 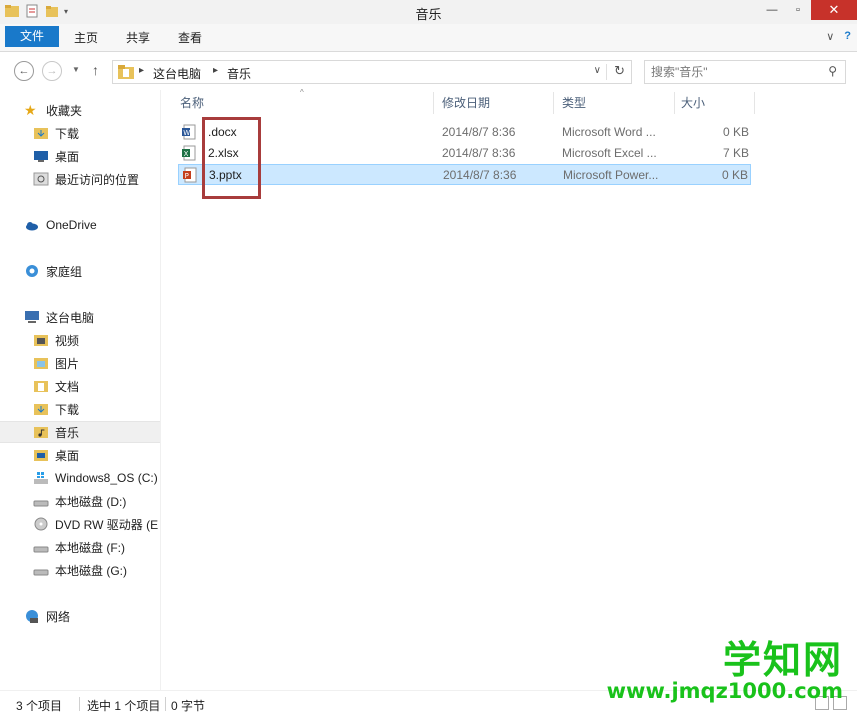 I want to click on tab-view: 查看, so click(x=190, y=38).